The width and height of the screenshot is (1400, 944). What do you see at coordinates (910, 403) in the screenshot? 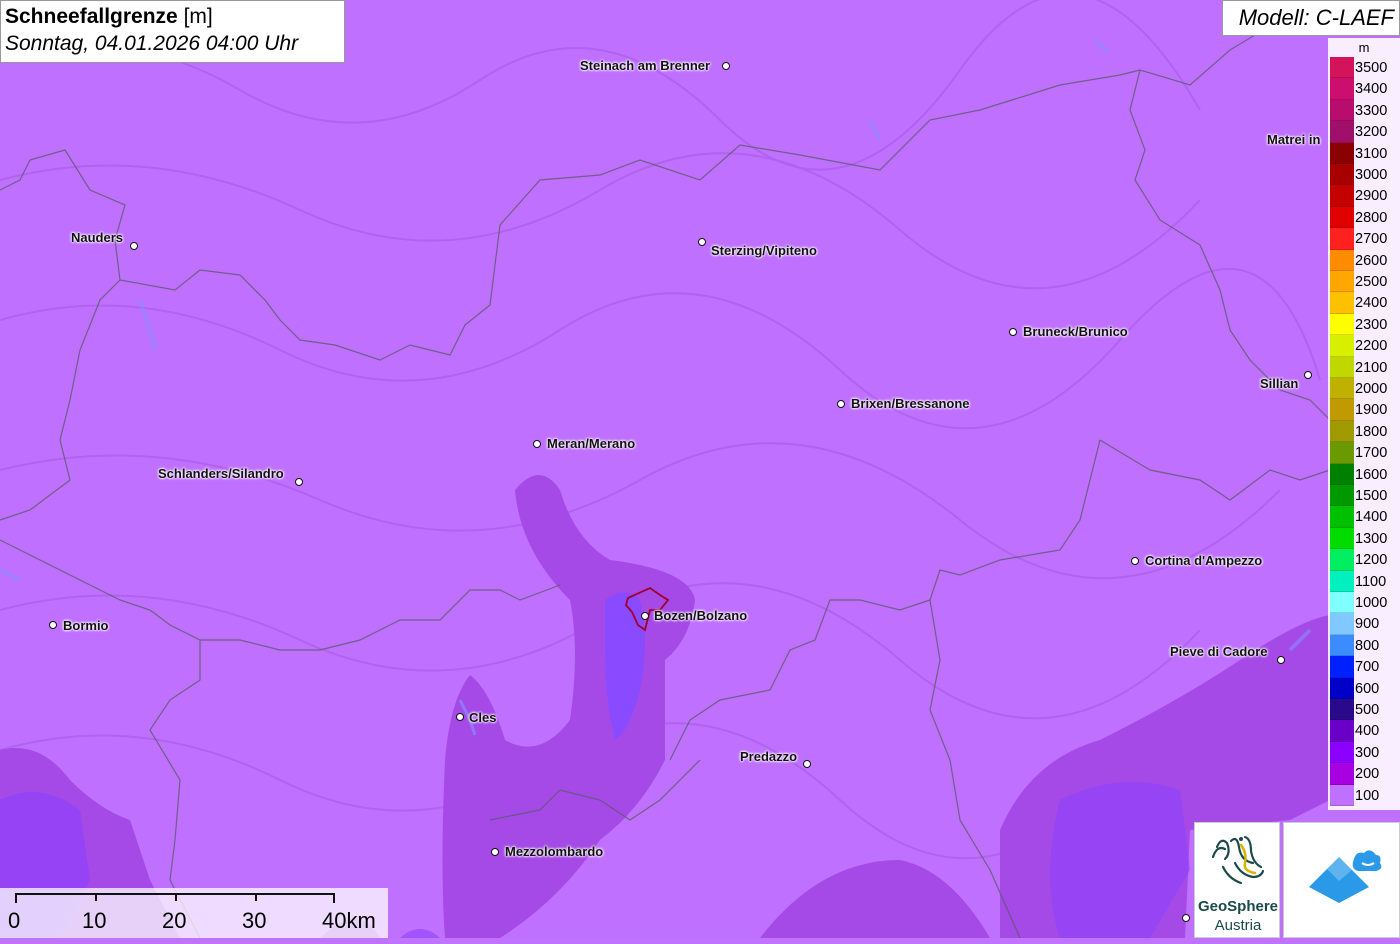
I see `city-brixen: Brixen/Bressanone` at bounding box center [910, 403].